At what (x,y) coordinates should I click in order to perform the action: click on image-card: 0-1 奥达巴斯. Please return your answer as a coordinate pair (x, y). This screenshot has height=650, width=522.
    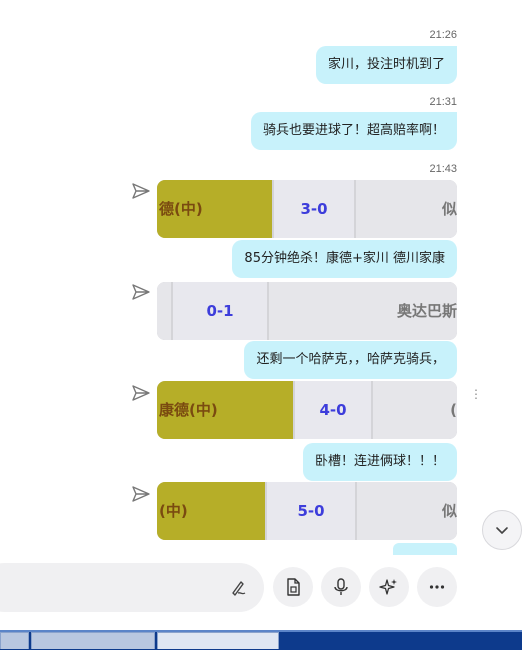
    Looking at the image, I should click on (307, 311).